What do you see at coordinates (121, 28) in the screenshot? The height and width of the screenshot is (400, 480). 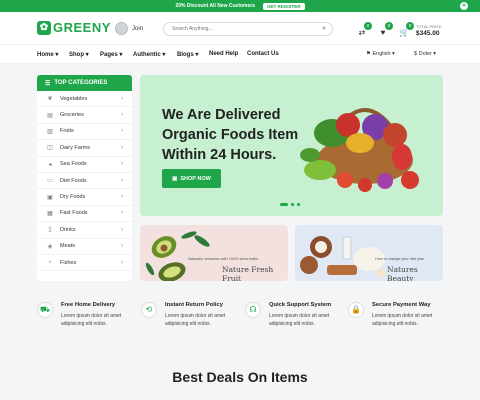 I see `avatar` at bounding box center [121, 28].